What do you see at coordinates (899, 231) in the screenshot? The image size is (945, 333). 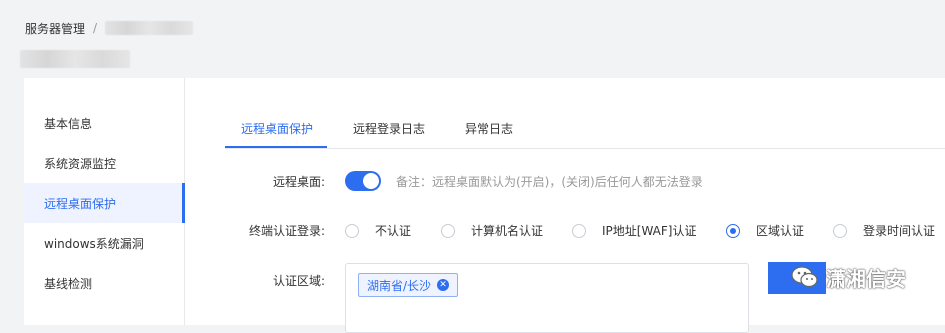 I see `radio-label: 登录时间认证` at bounding box center [899, 231].